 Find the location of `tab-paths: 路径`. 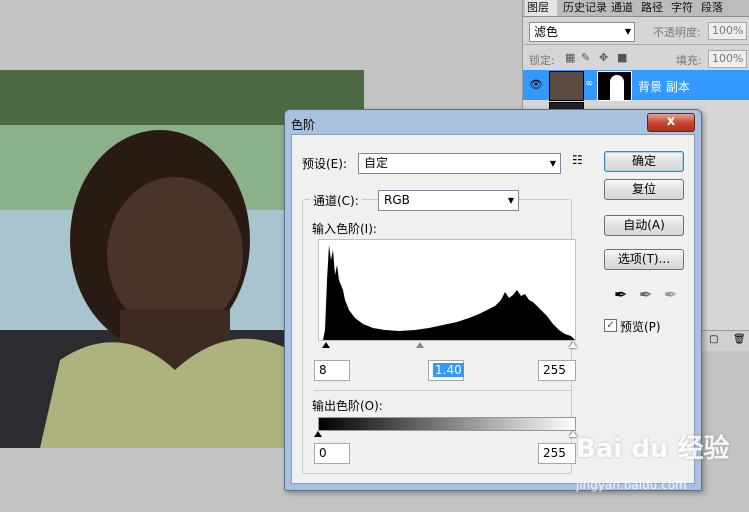

tab-paths: 路径 is located at coordinates (655, 8).